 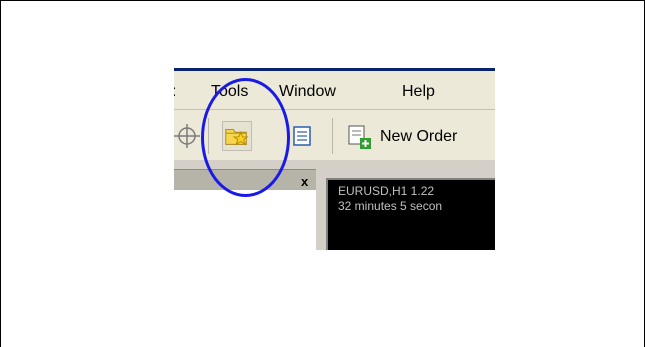 I want to click on navigator-panel-body, so click(x=245, y=220).